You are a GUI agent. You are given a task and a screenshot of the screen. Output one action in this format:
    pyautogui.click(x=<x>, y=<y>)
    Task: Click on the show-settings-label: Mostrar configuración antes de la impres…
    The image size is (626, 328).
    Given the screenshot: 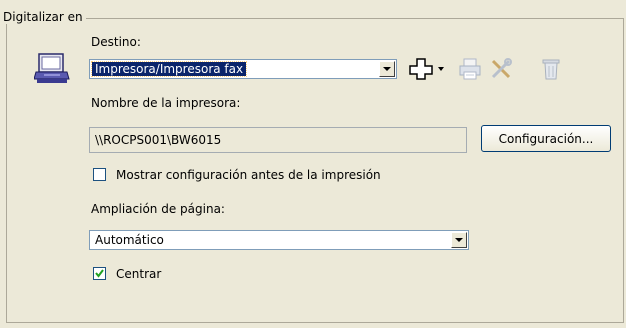 What is the action you would take?
    pyautogui.click(x=248, y=175)
    